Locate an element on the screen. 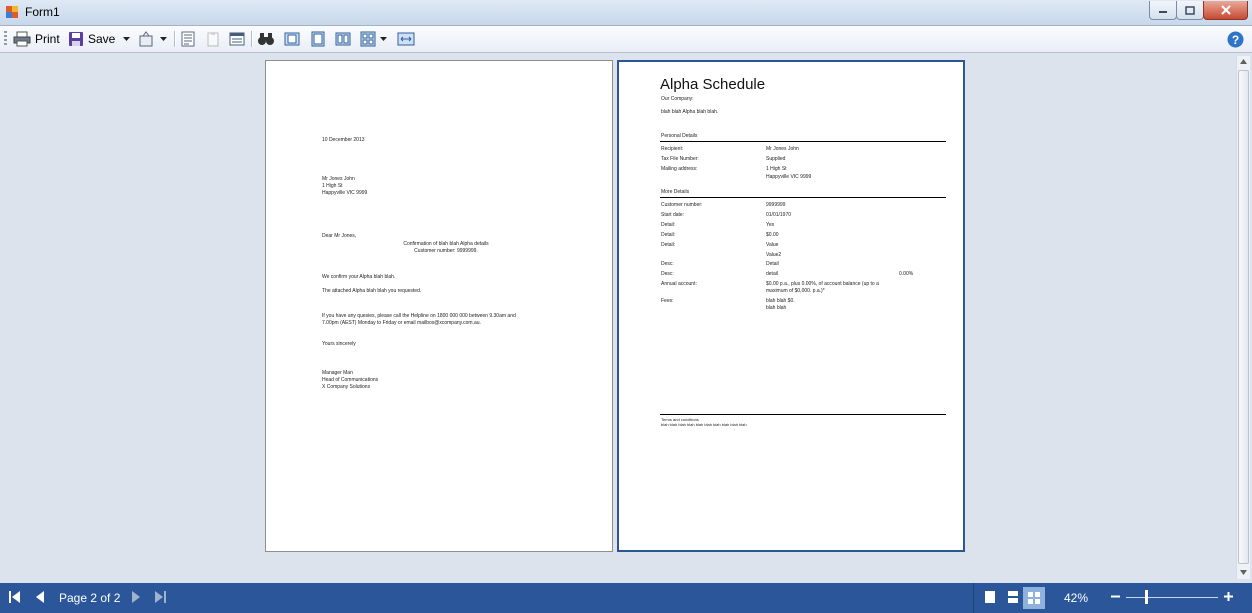 Image resolution: width=1252 pixels, height=613 pixels. help-button: ? is located at coordinates (1235, 39).